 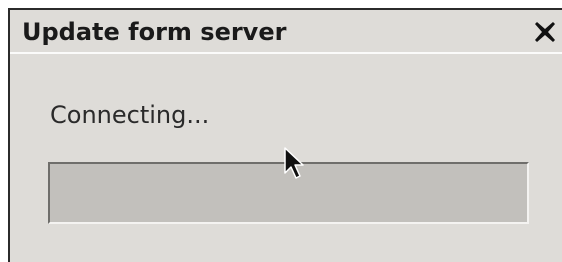 I want to click on close-icon, so click(x=545, y=32).